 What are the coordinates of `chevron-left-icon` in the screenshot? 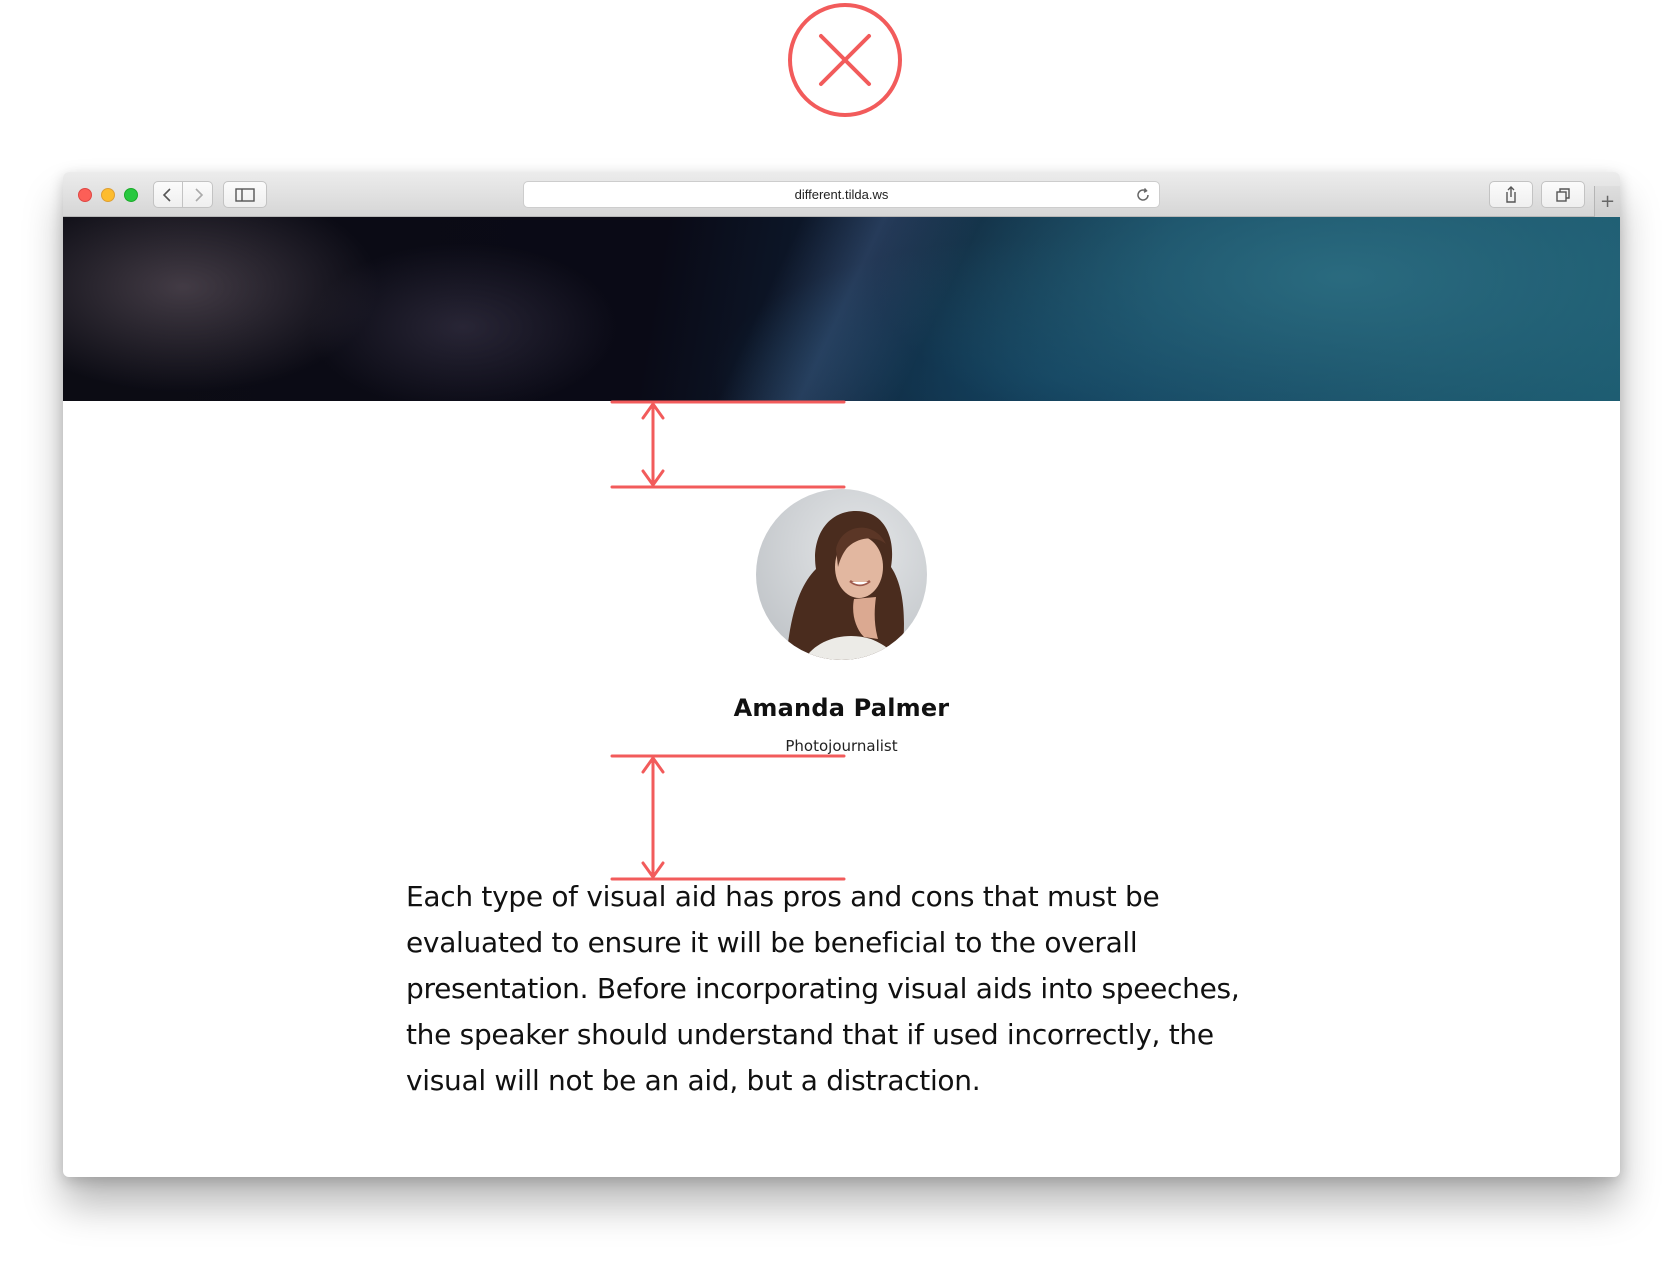 It's located at (166, 194).